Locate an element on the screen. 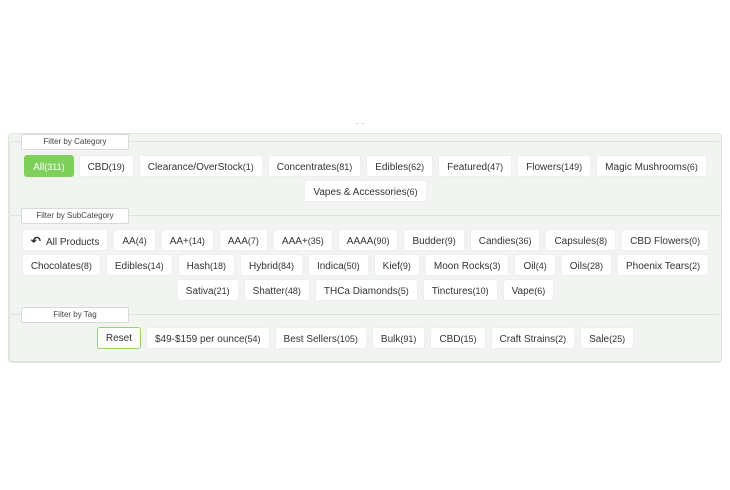 The width and height of the screenshot is (730, 490). chip-label: Chocolates is located at coordinates (55, 266).